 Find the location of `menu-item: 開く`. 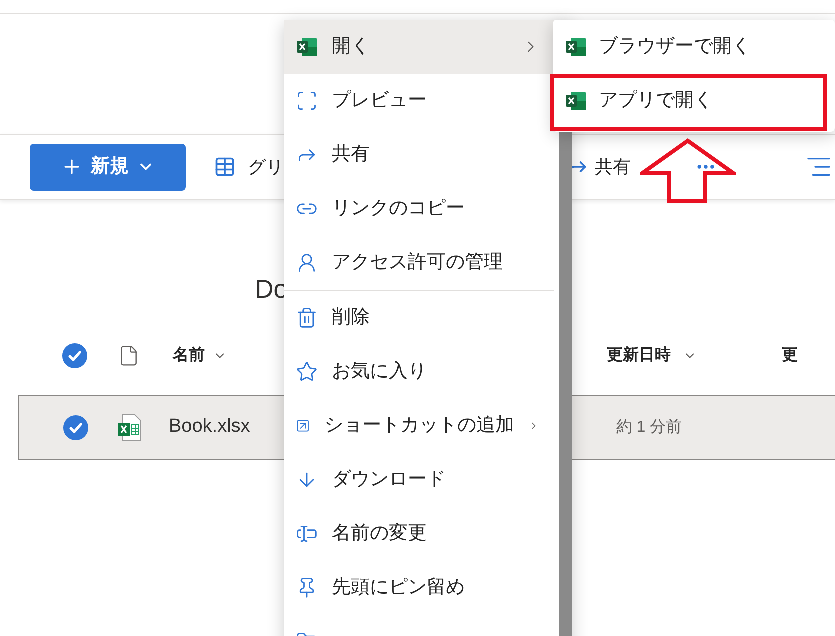

menu-item: 開く is located at coordinates (419, 47).